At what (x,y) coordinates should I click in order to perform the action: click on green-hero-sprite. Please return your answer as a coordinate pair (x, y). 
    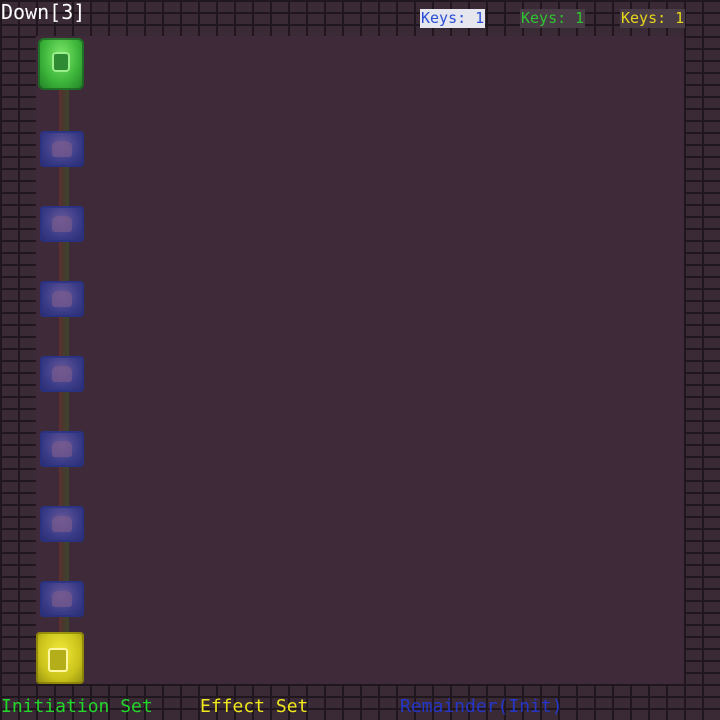
    Looking at the image, I should click on (61, 64).